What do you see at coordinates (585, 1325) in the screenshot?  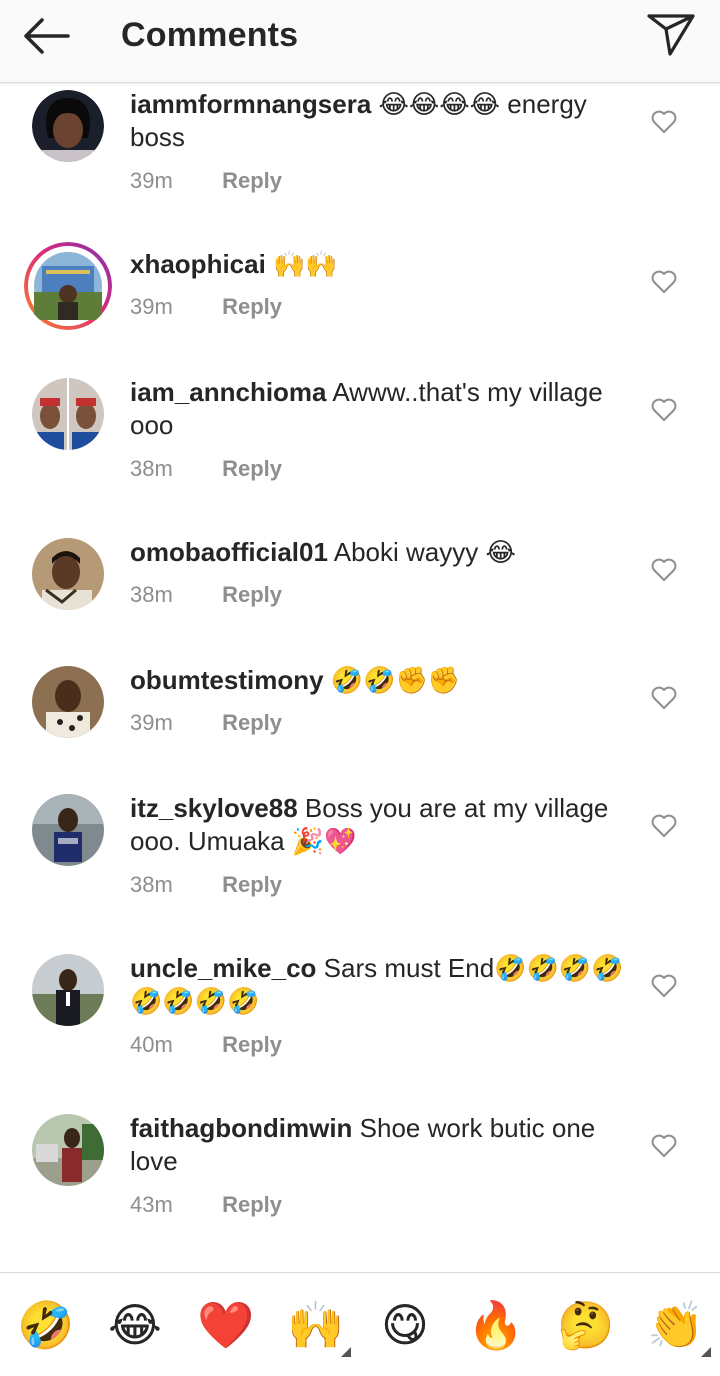 I see `emoji-thinking-button: 🤔` at bounding box center [585, 1325].